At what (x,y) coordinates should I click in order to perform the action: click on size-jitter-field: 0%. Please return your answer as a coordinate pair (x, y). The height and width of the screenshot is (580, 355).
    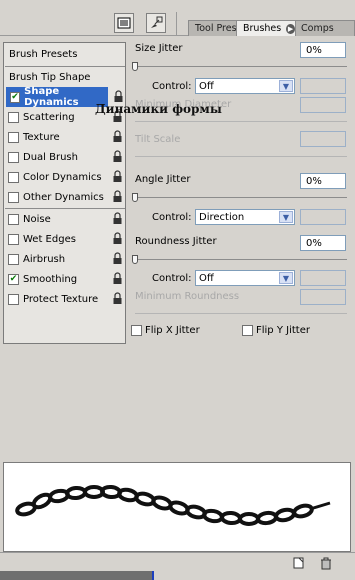
    Looking at the image, I should click on (323, 50).